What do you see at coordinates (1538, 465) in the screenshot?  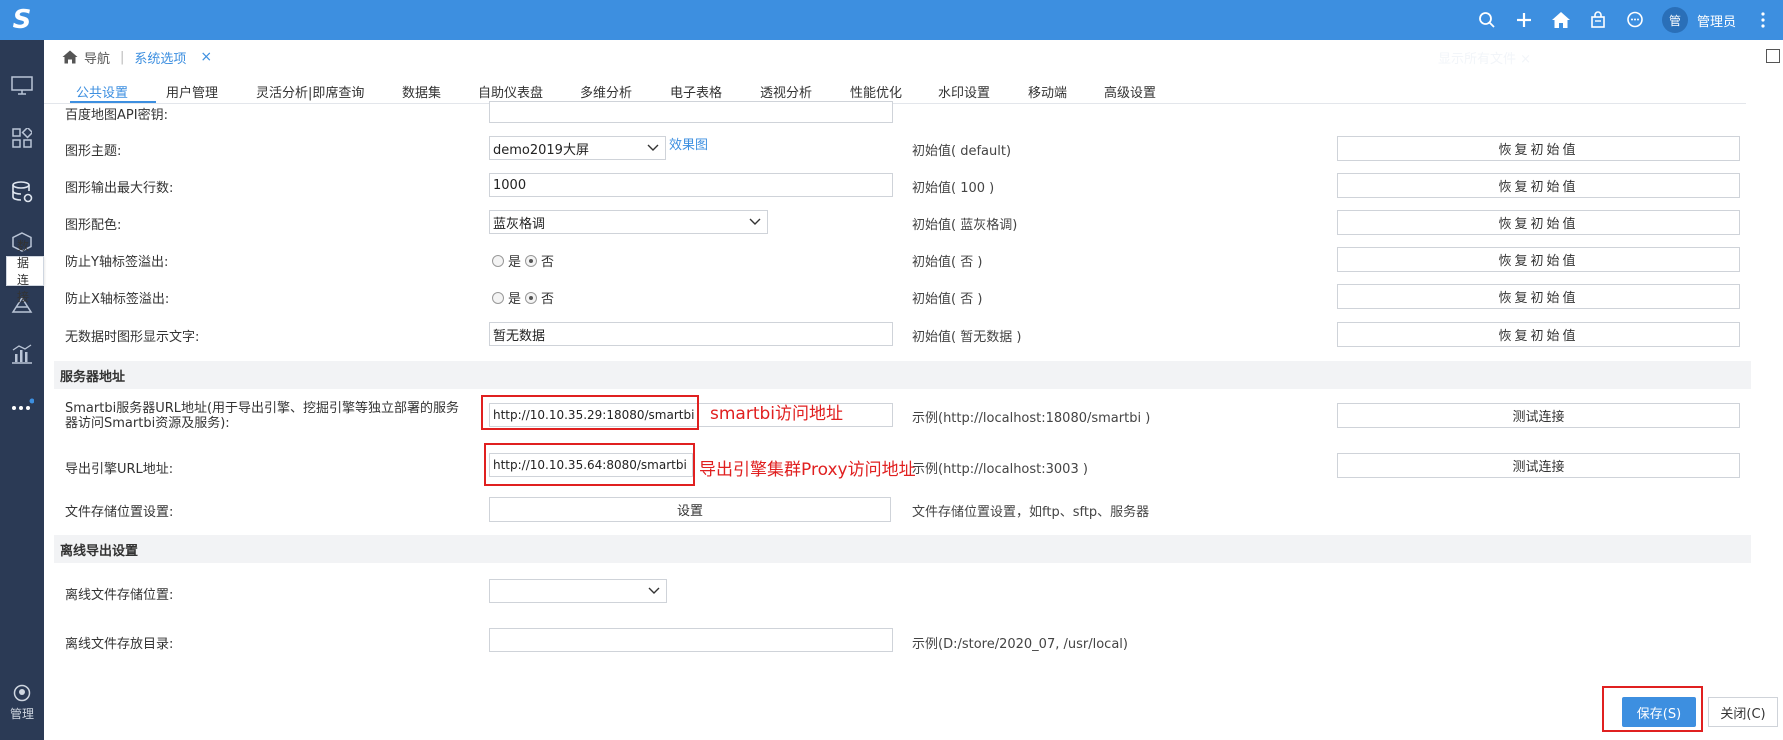 I see `export-url-test-button: 测试连接` at bounding box center [1538, 465].